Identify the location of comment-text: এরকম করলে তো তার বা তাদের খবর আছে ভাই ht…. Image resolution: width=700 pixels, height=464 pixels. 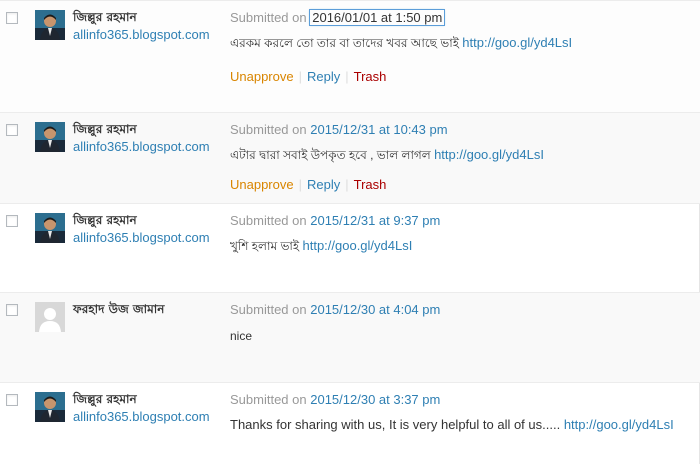
(401, 45).